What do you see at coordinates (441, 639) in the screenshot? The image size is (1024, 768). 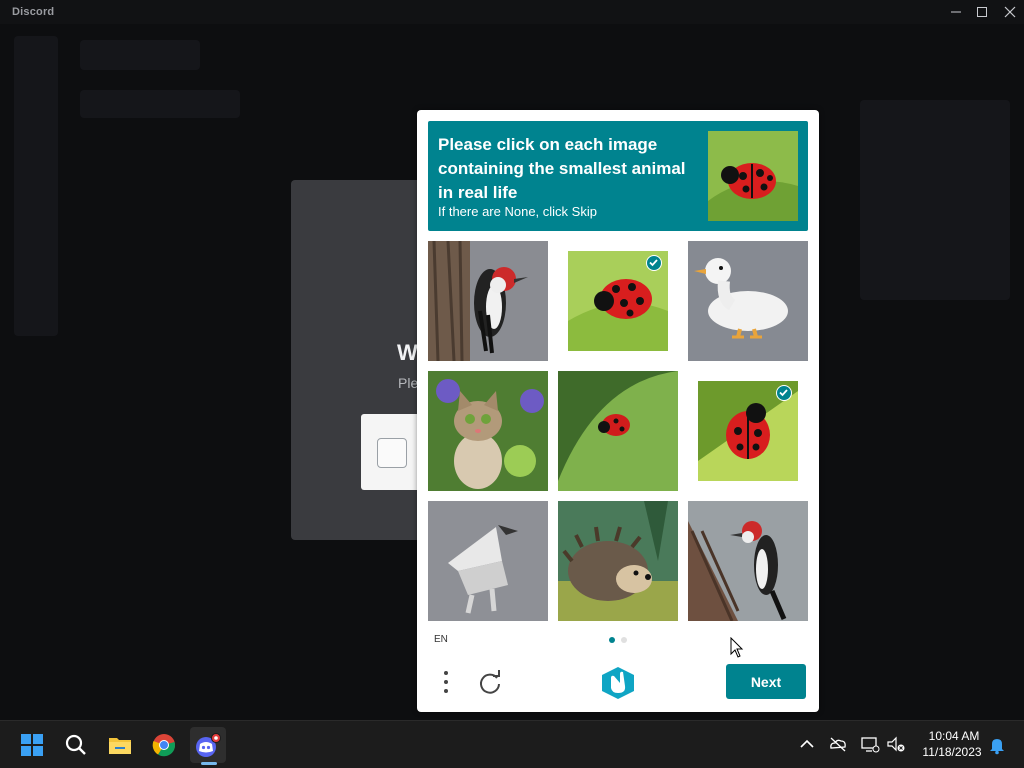 I see `language-selector: EN` at bounding box center [441, 639].